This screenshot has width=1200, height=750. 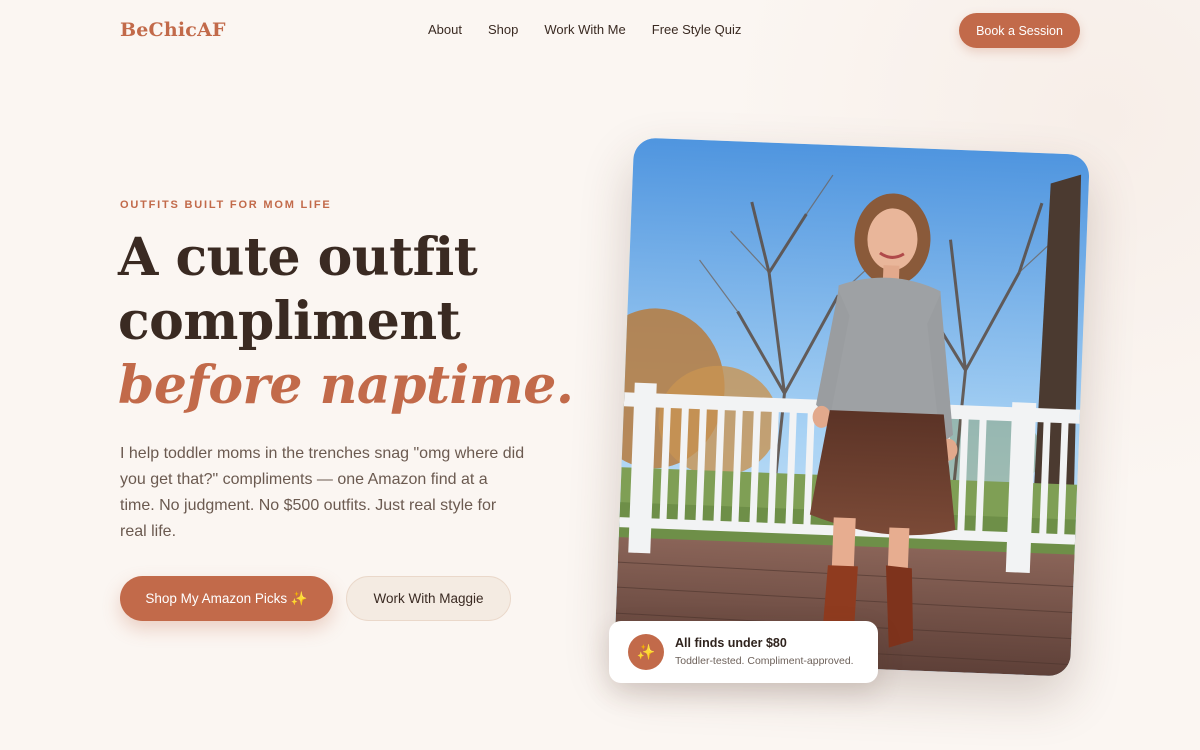 What do you see at coordinates (173, 30) in the screenshot?
I see `brand-logo: BeChicAF` at bounding box center [173, 30].